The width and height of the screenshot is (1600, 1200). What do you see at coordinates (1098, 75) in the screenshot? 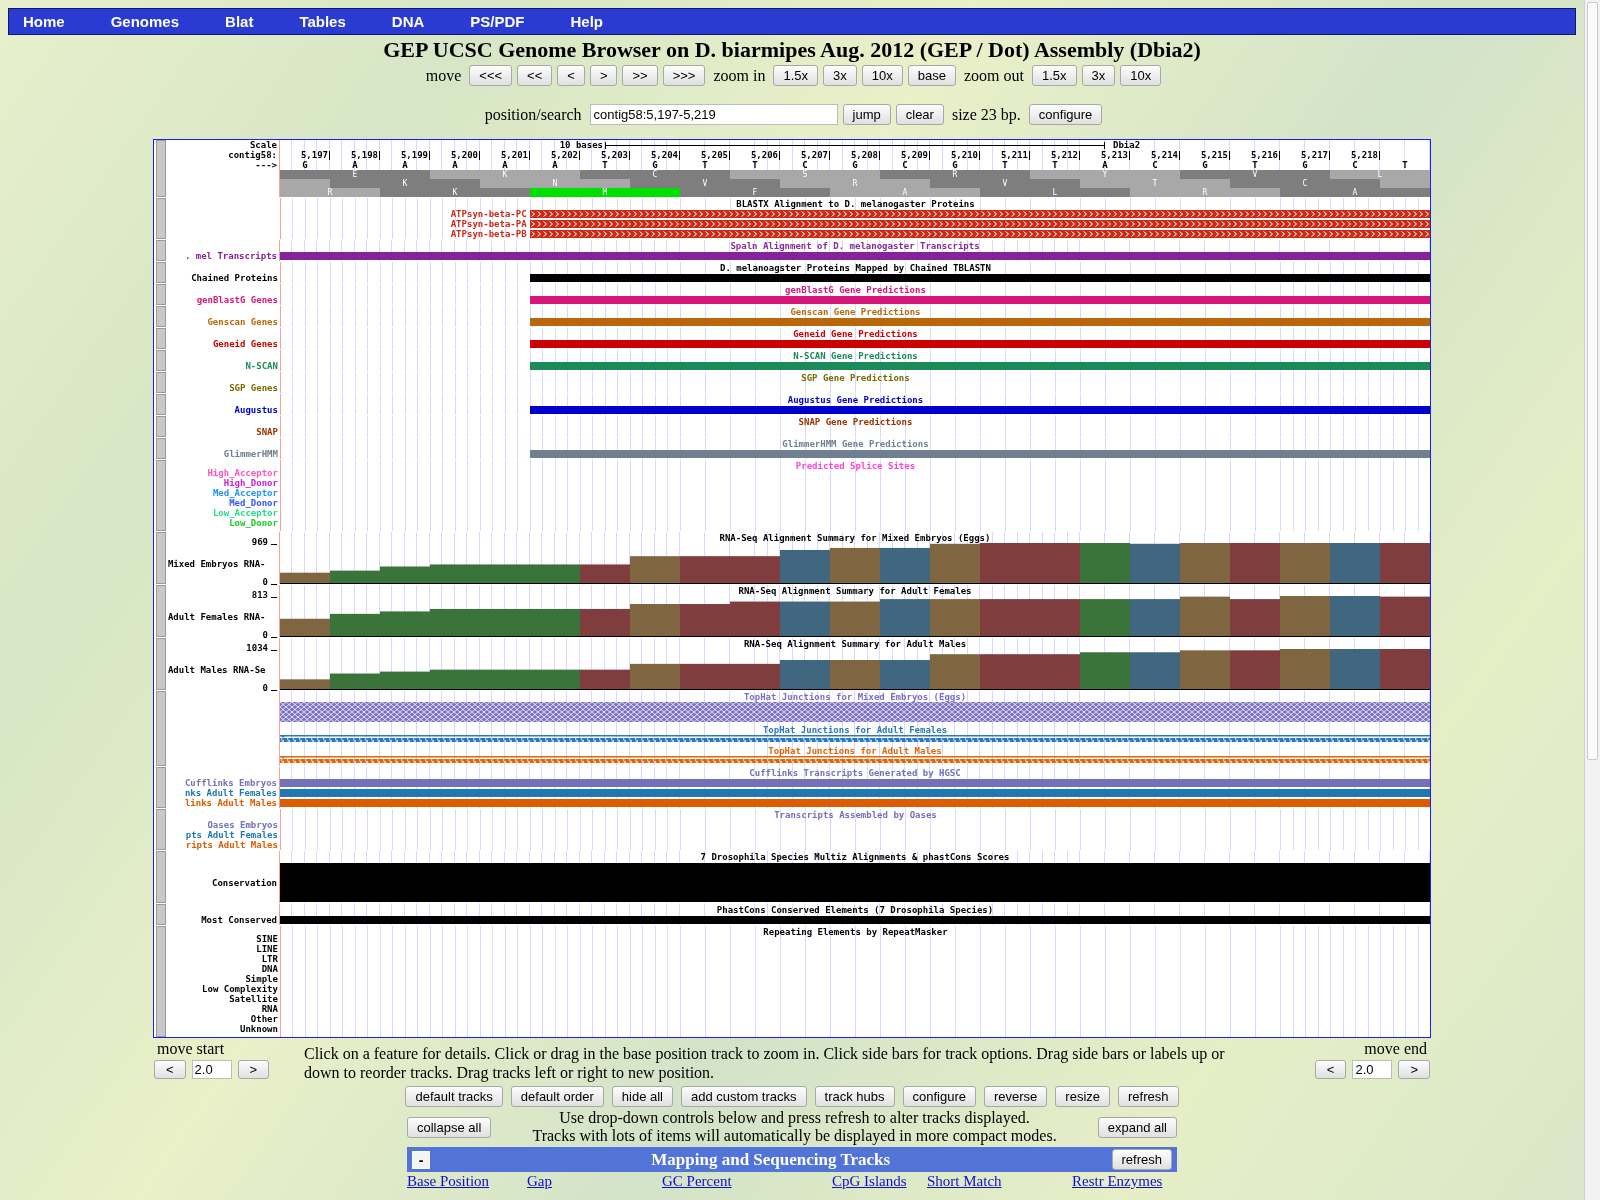
I see `zoom-out-button: 3x` at bounding box center [1098, 75].